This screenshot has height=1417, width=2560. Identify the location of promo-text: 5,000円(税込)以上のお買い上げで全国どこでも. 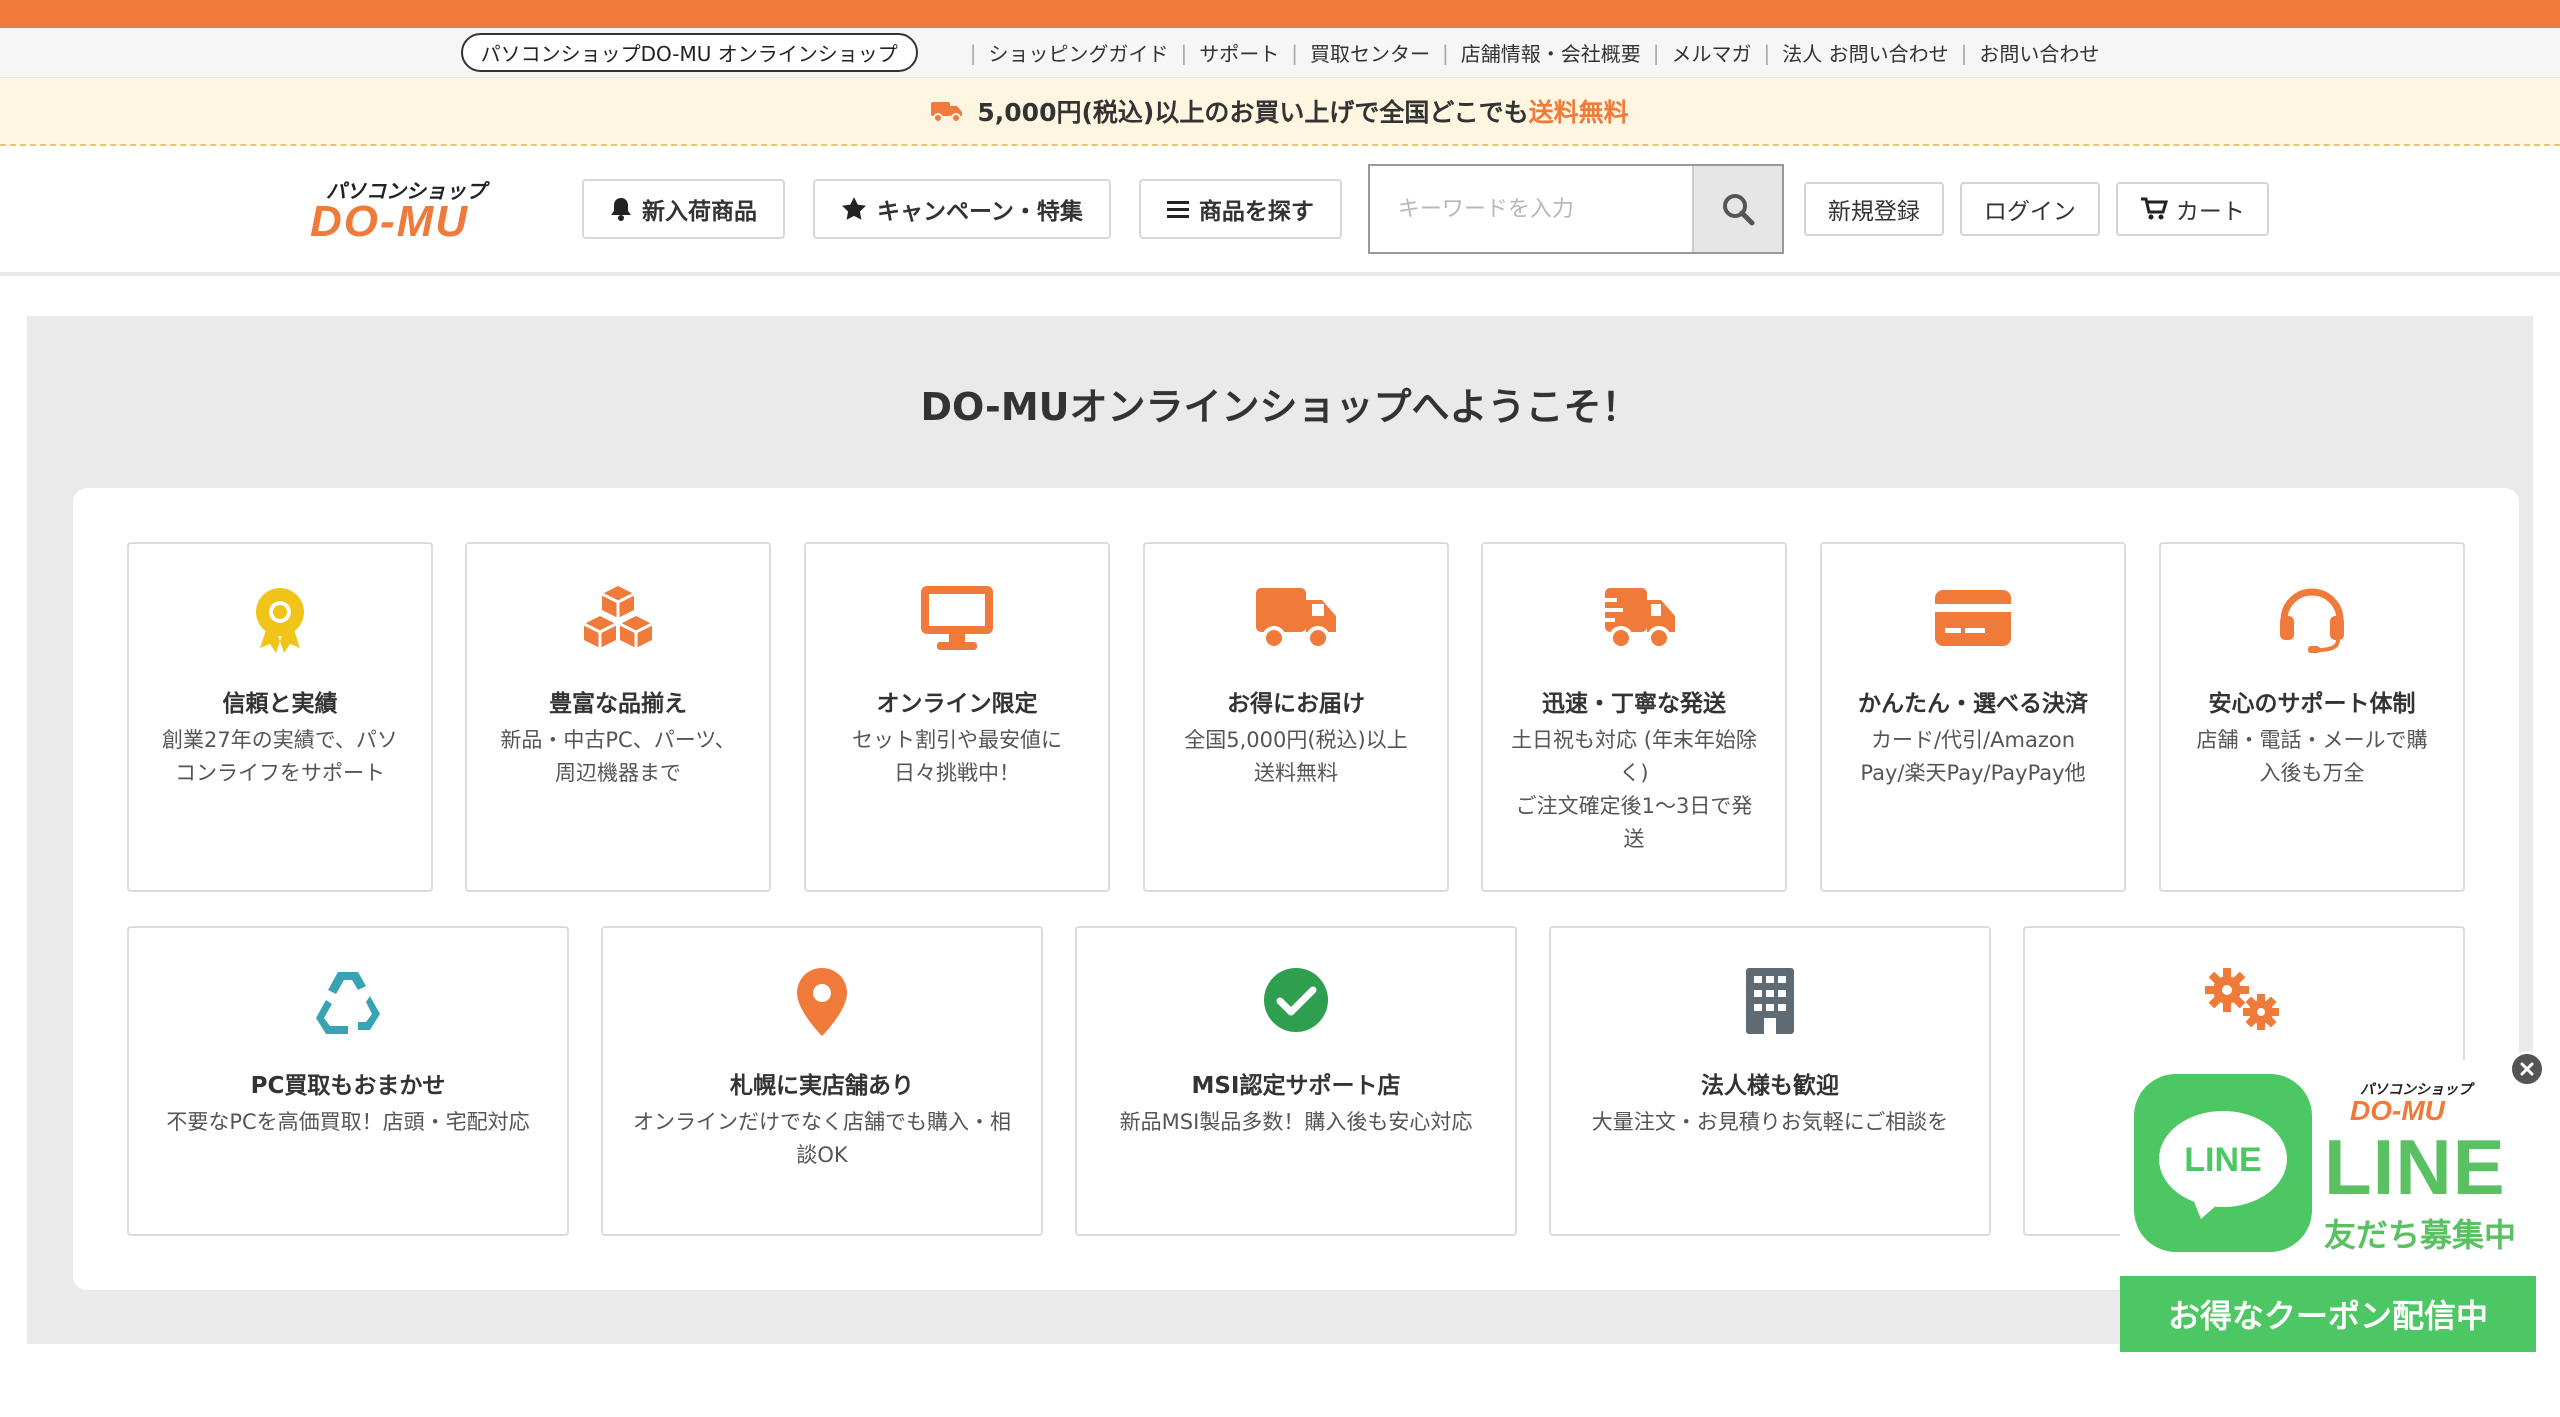
(1253, 112).